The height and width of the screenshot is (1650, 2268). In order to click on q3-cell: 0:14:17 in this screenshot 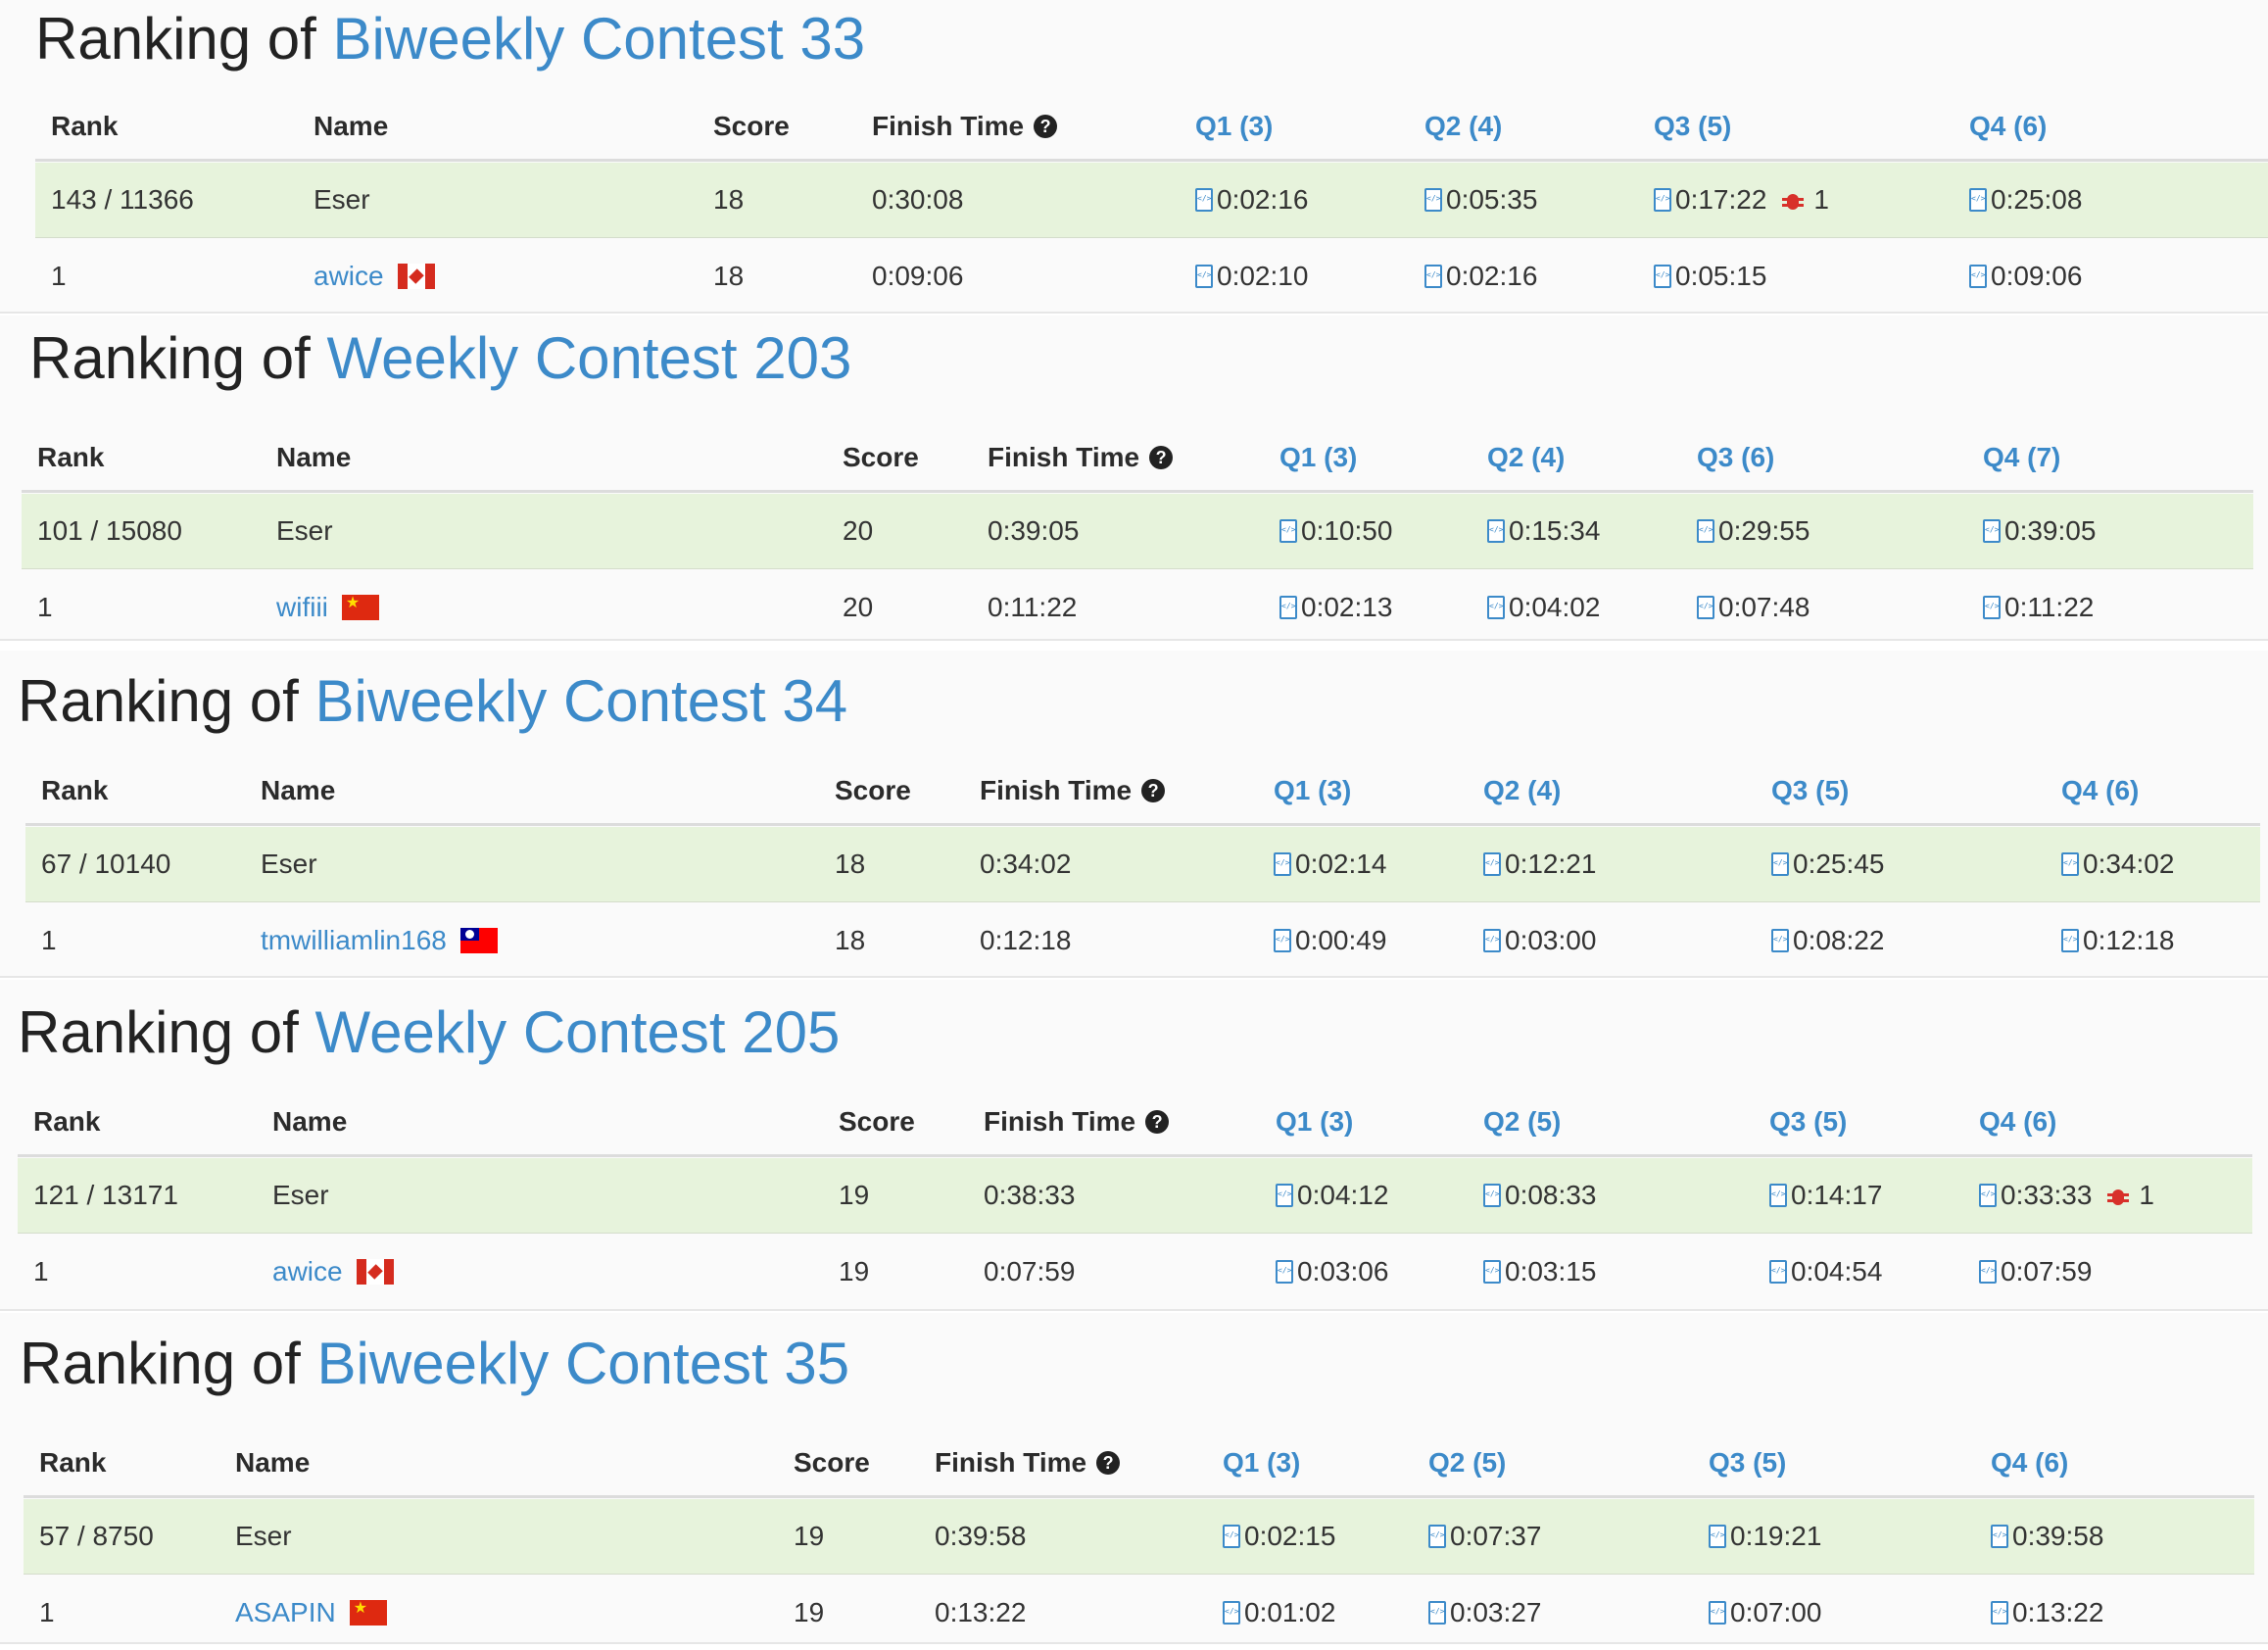, I will do `click(1825, 1195)`.